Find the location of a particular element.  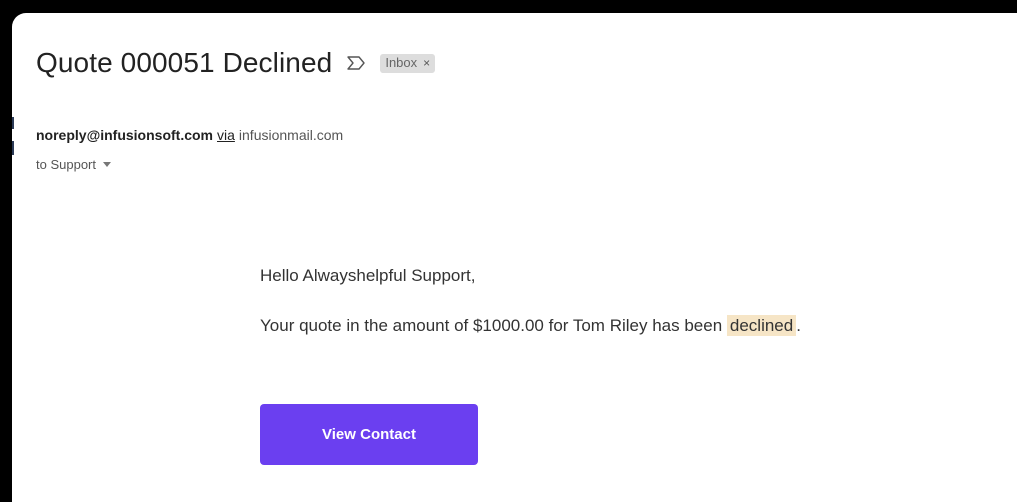

email-subject: Quote 000051 Declined is located at coordinates (184, 62).